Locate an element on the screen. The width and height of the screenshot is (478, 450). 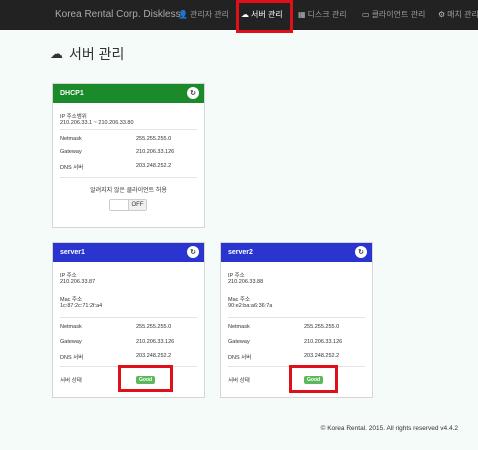
server2-refresh-icon: ↻ is located at coordinates (361, 252).